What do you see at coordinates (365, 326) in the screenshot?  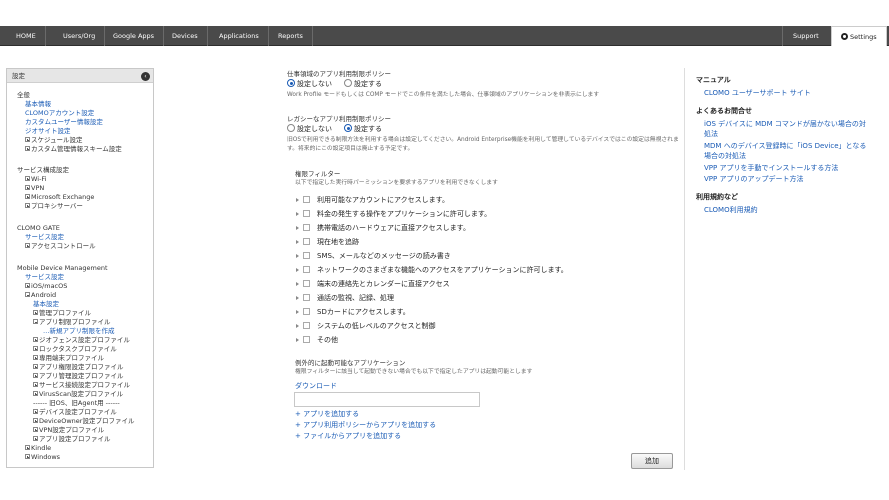 I see `permission-item: システムの低レベルのアクセスと制御` at bounding box center [365, 326].